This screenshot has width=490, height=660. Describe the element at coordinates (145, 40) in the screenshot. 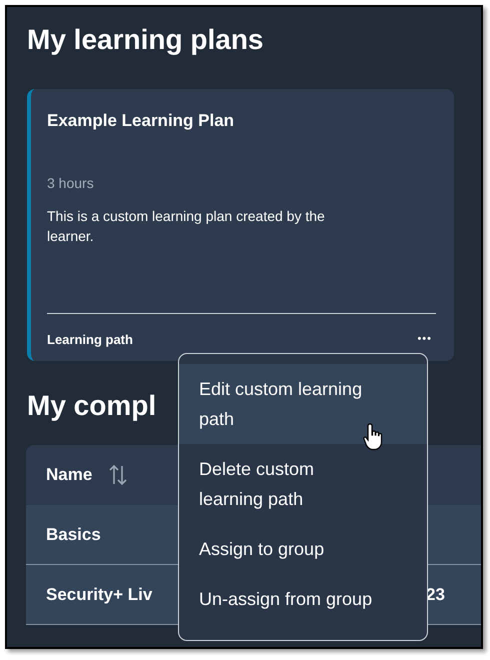

I see `page-title: My learning plans` at that location.